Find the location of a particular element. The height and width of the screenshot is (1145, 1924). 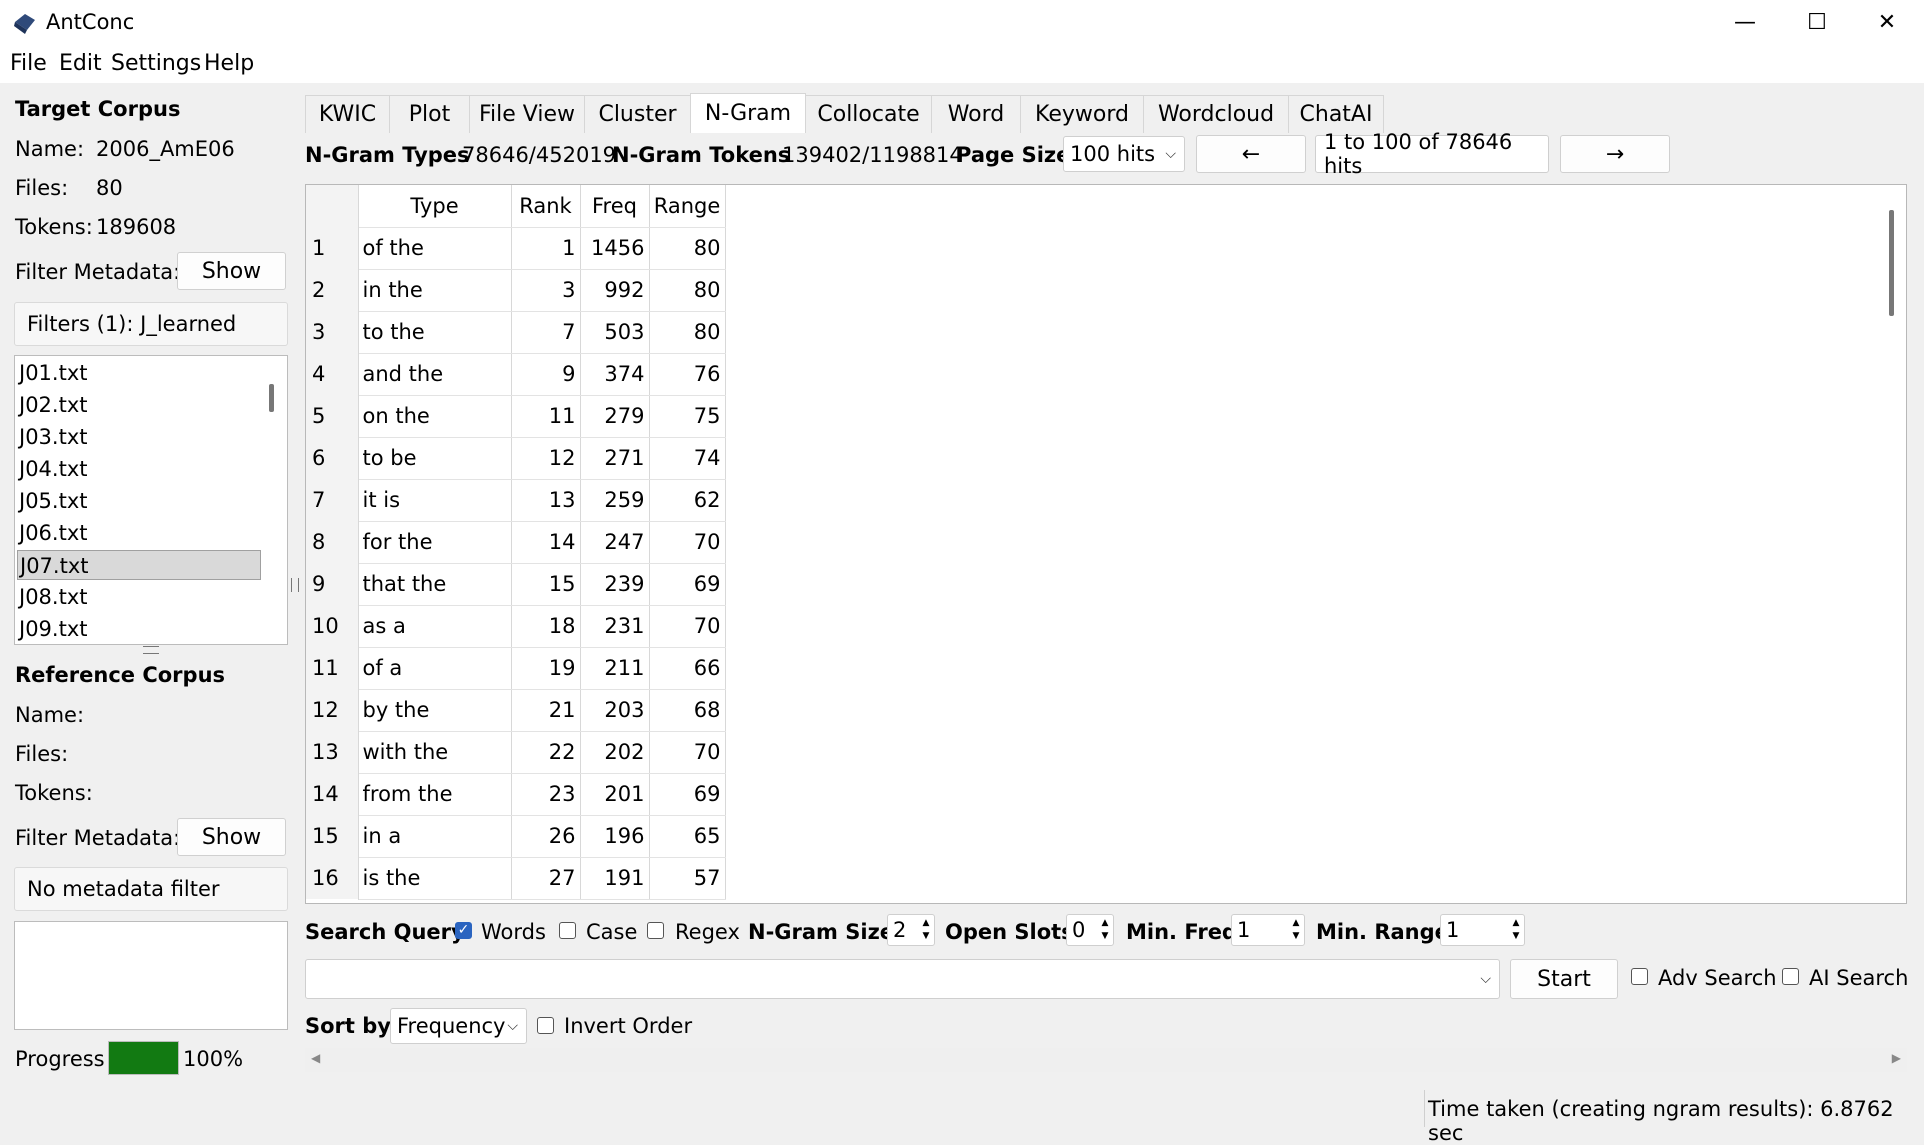

table-row: 7 it is 13 259 62 is located at coordinates (516, 500).